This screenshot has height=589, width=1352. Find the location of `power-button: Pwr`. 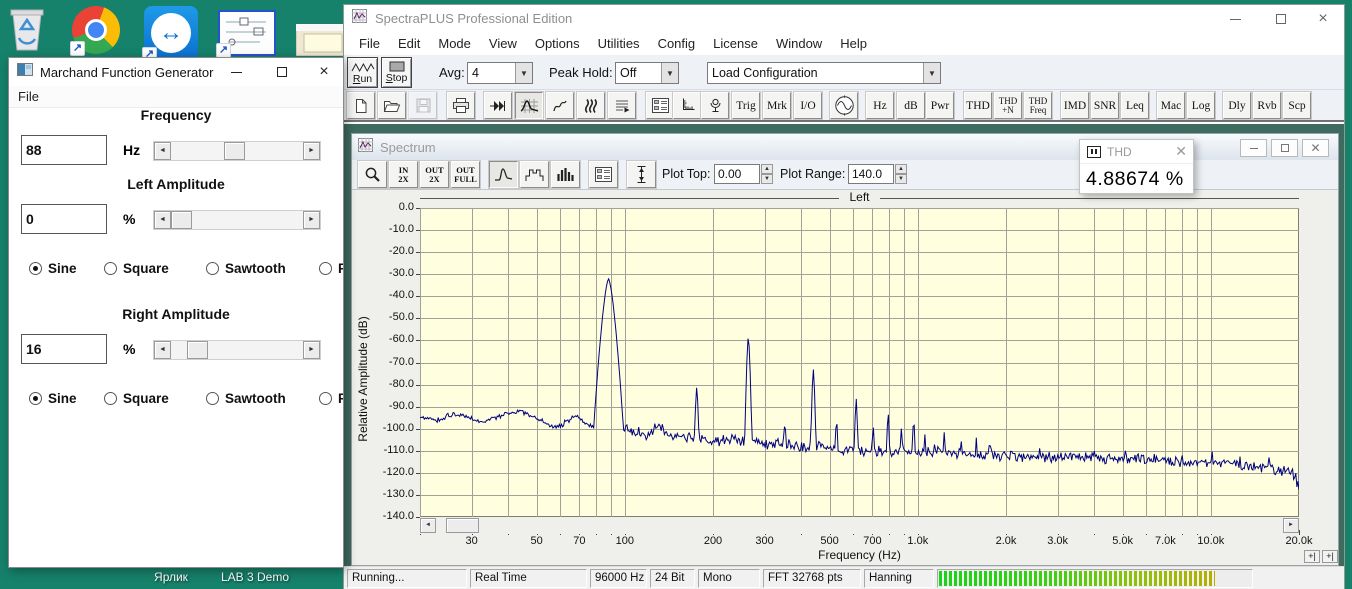

power-button: Pwr is located at coordinates (940, 105).